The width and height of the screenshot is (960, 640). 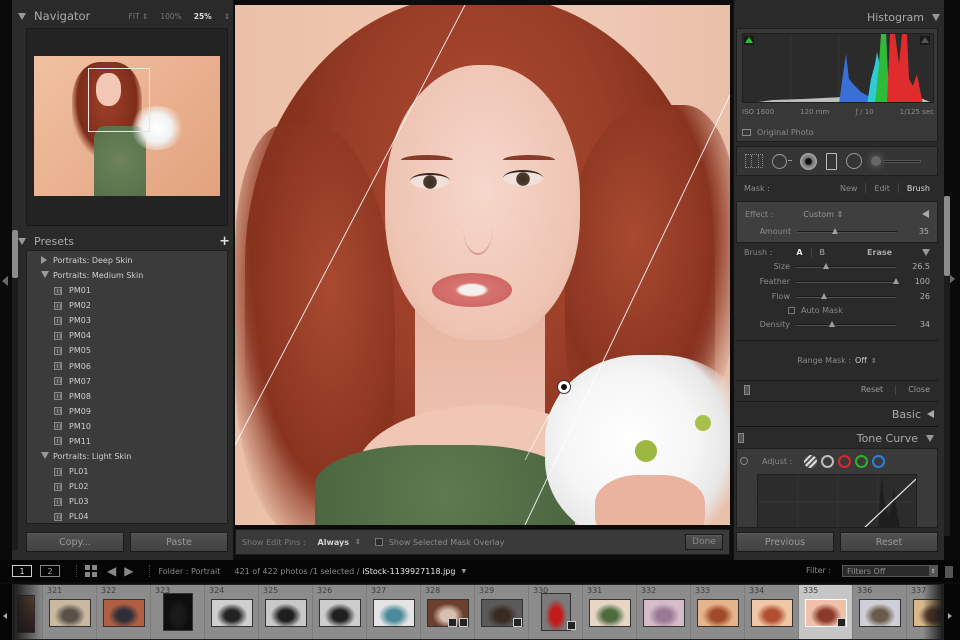 I want to click on rgb-channel-icon, so click(x=828, y=461).